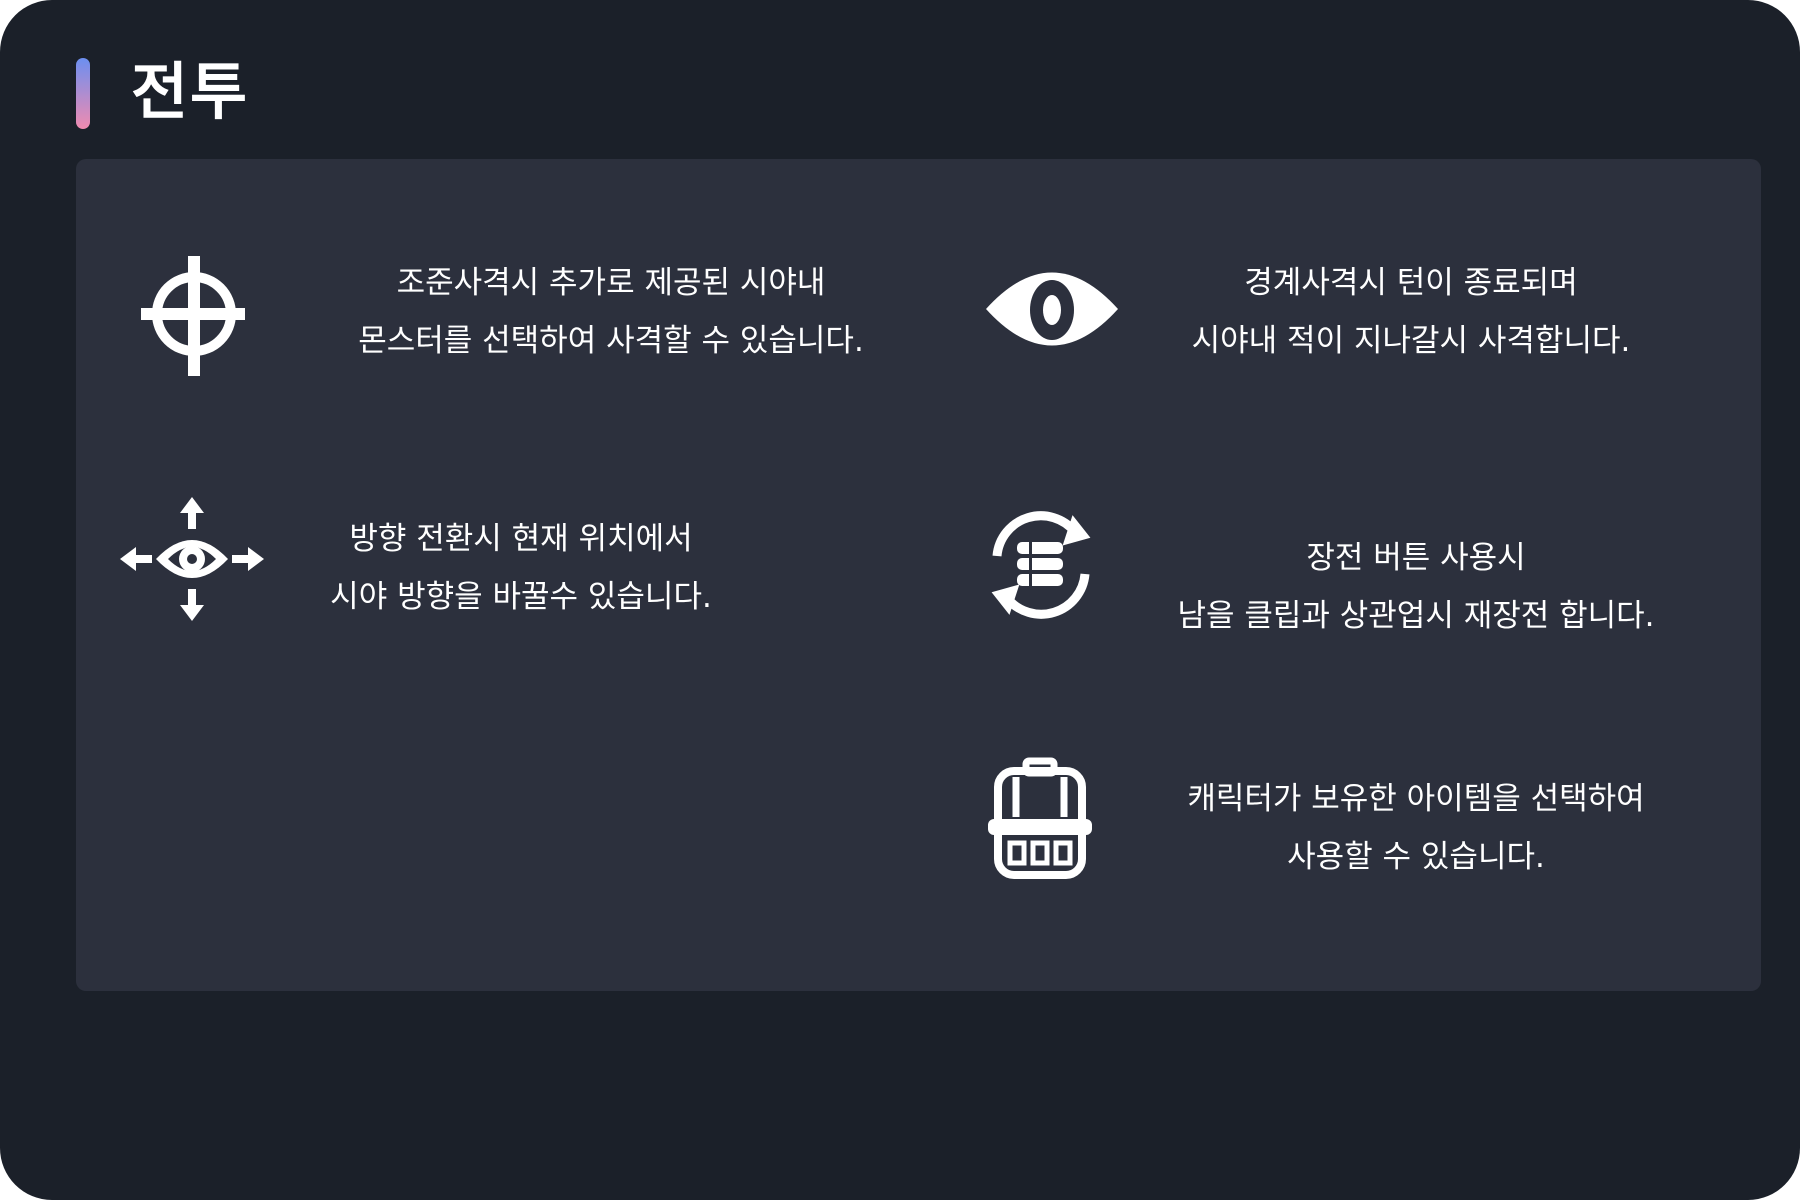 This screenshot has height=1200, width=1800. What do you see at coordinates (521, 568) in the screenshot?
I see `feature-description: 방향 전환시 현재 위치에서 시야 방향을 바꿀수 있습니다.` at bounding box center [521, 568].